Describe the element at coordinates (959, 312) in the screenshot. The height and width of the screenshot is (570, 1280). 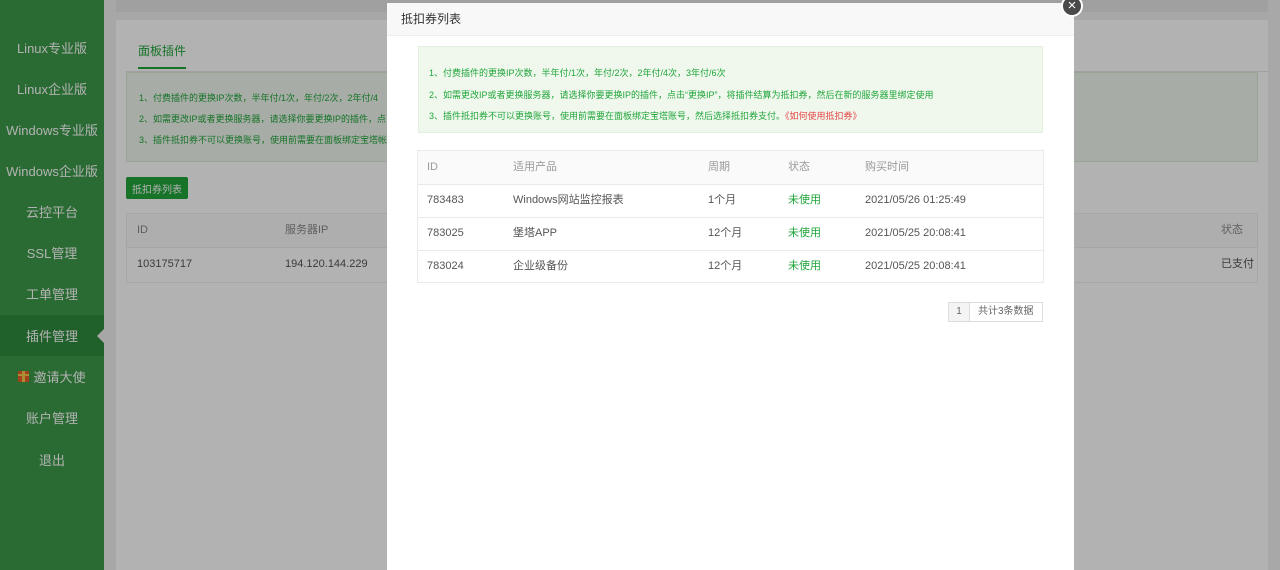
I see `page-number-current: 1` at that location.